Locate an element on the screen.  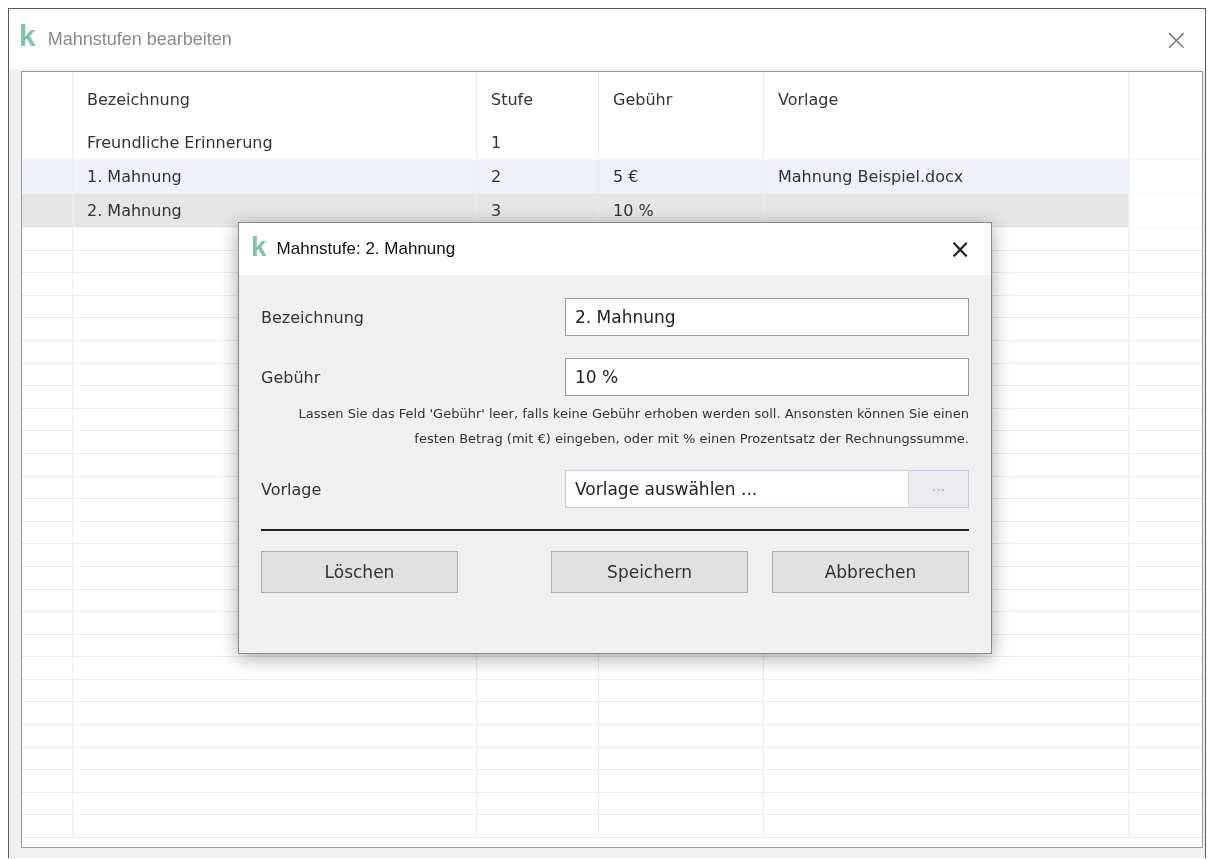
table-cell: 1 is located at coordinates (496, 142).